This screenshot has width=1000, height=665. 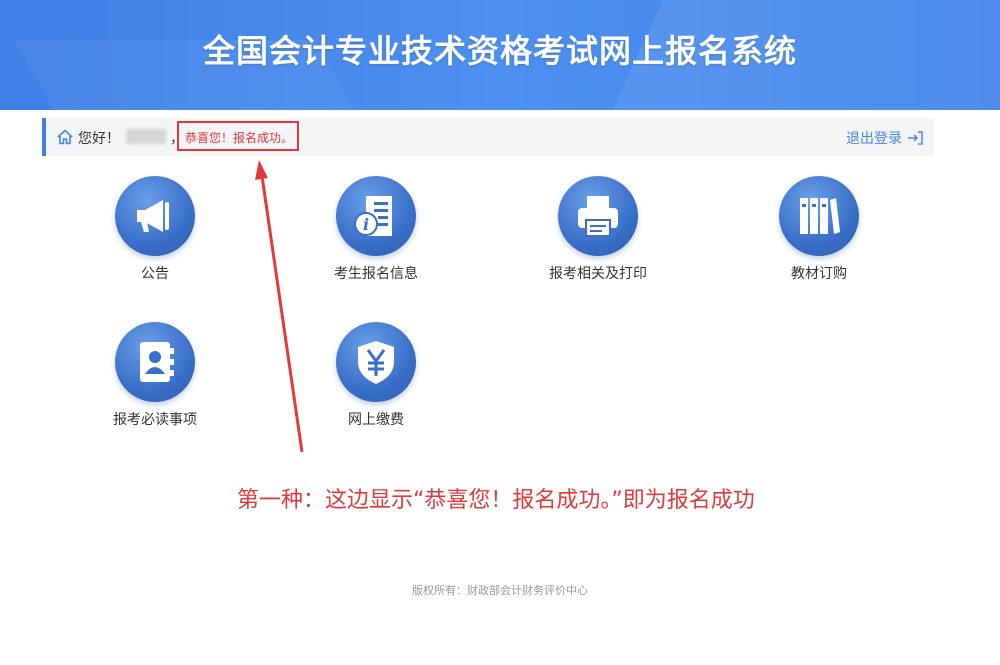 I want to click on tile-label: 考生报名信息, so click(x=376, y=274).